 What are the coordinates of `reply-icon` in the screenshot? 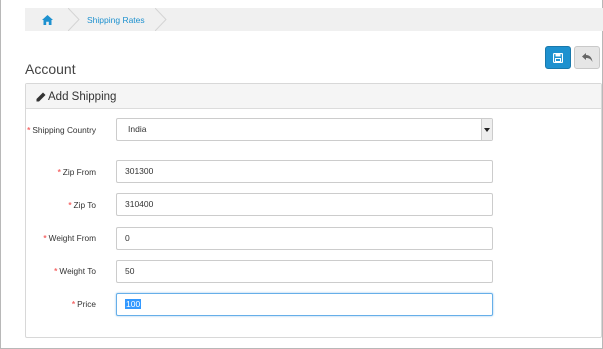 It's located at (586, 57).